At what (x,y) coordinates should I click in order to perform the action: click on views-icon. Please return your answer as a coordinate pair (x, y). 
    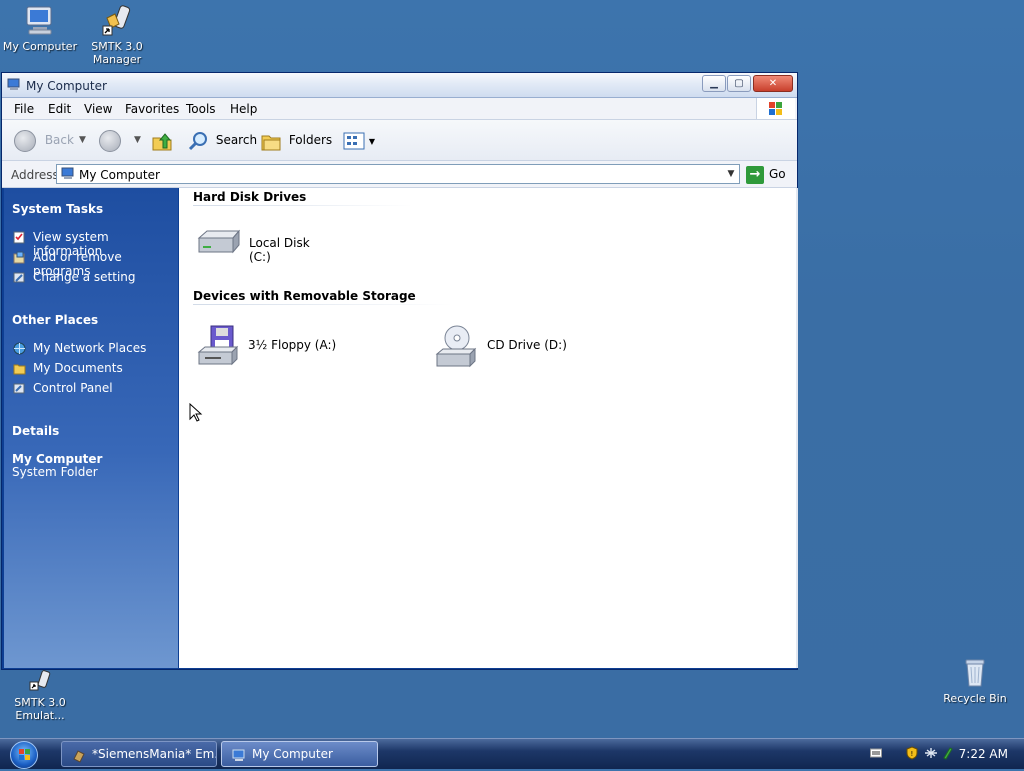
    Looking at the image, I should click on (356, 140).